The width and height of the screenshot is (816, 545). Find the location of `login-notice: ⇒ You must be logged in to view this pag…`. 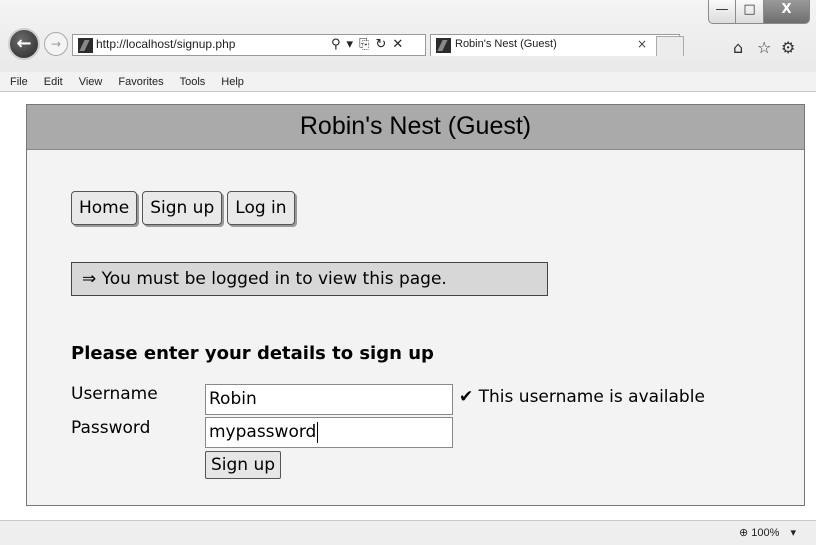

login-notice: ⇒ You must be logged in to view this pag… is located at coordinates (309, 279).